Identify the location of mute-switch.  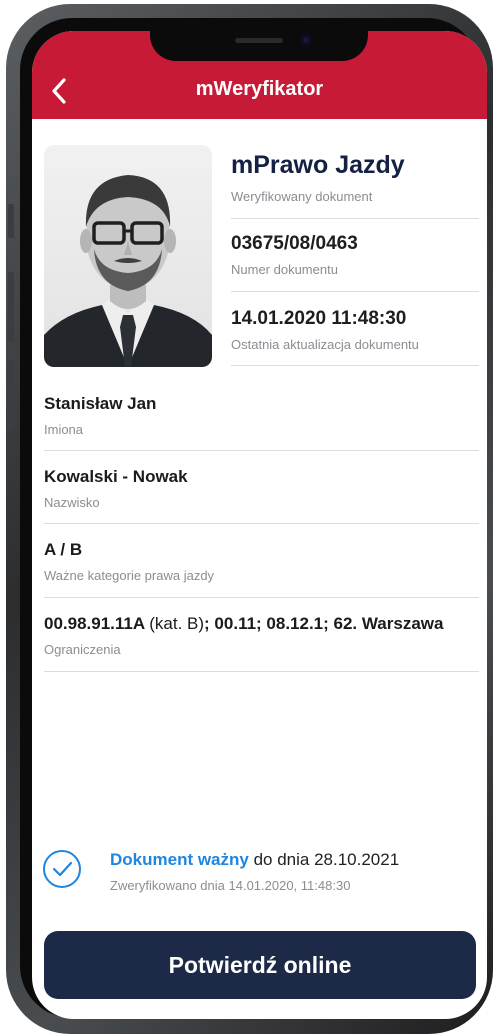
(11, 221).